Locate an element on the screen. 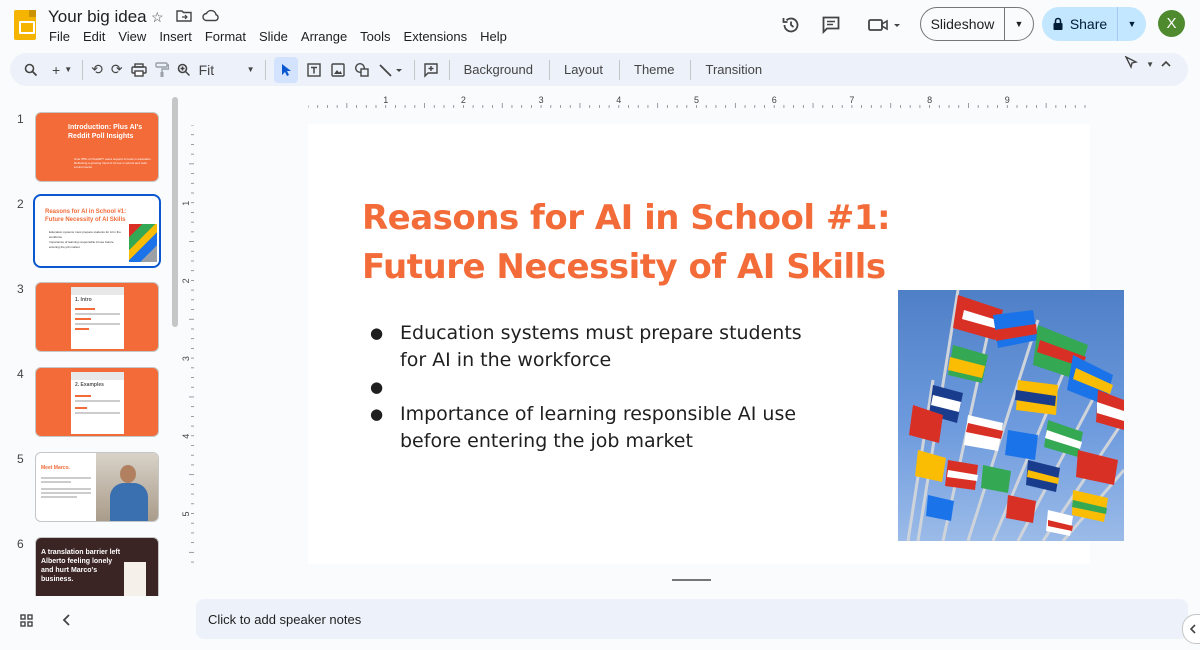  menu-format: Format is located at coordinates (225, 36).